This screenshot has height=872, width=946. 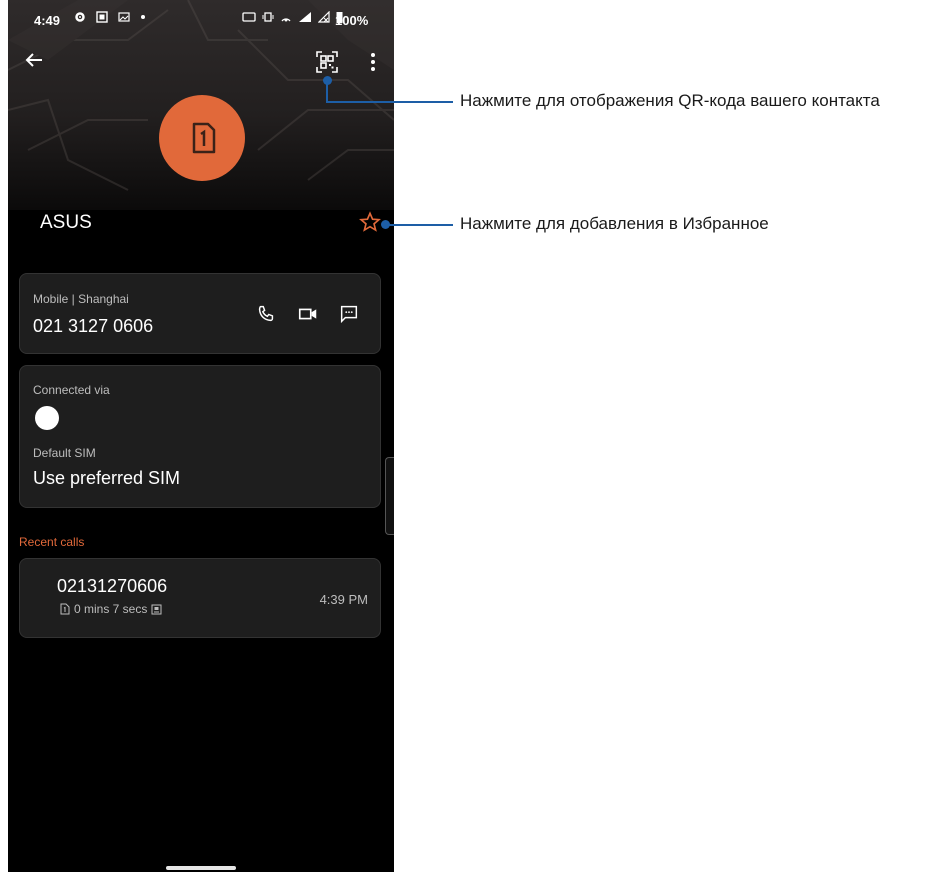 What do you see at coordinates (66, 222) in the screenshot?
I see `contact-name: ASUS` at bounding box center [66, 222].